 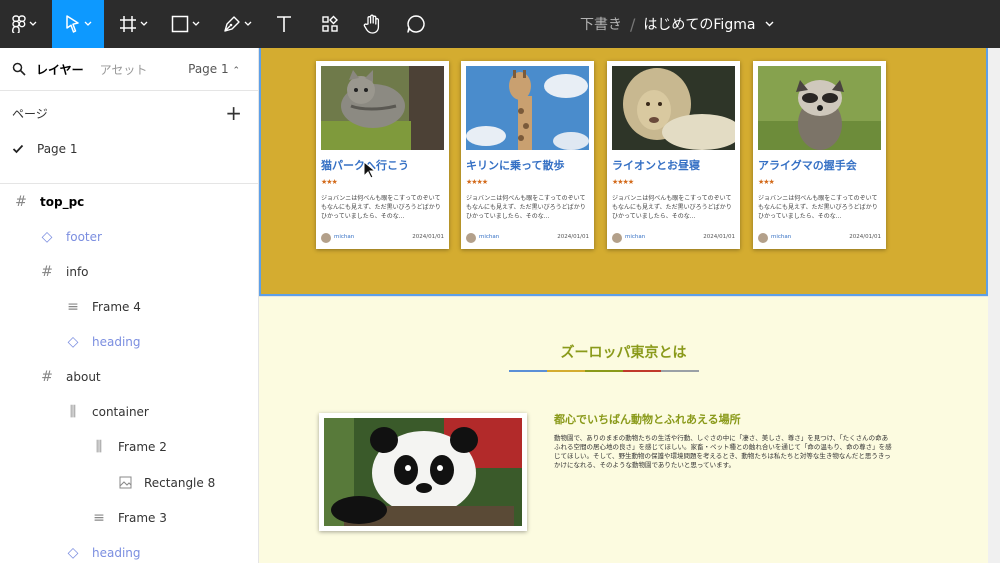 I want to click on tab-layers: レイヤー, so click(x=60, y=69).